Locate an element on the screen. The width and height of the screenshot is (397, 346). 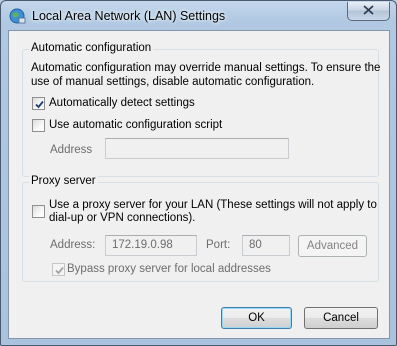
window-title: Local Area Network (LAN) Settings is located at coordinates (129, 16).